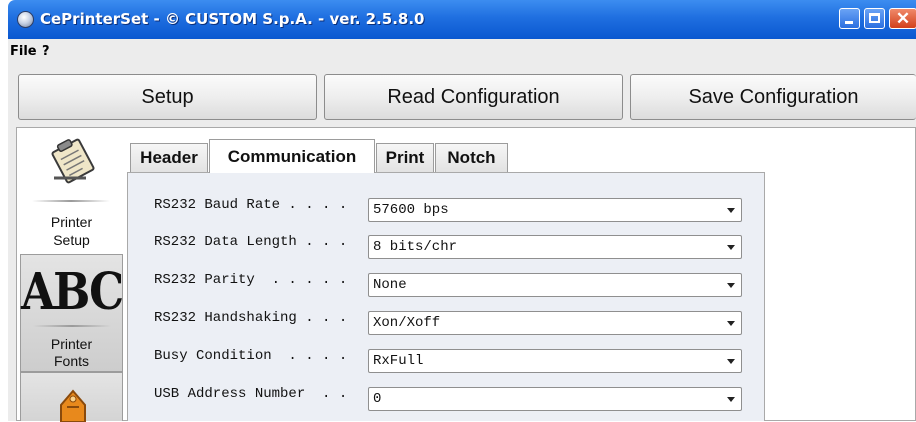  Describe the element at coordinates (72, 292) in the screenshot. I see `abc-fonts-icon: ABC` at that location.